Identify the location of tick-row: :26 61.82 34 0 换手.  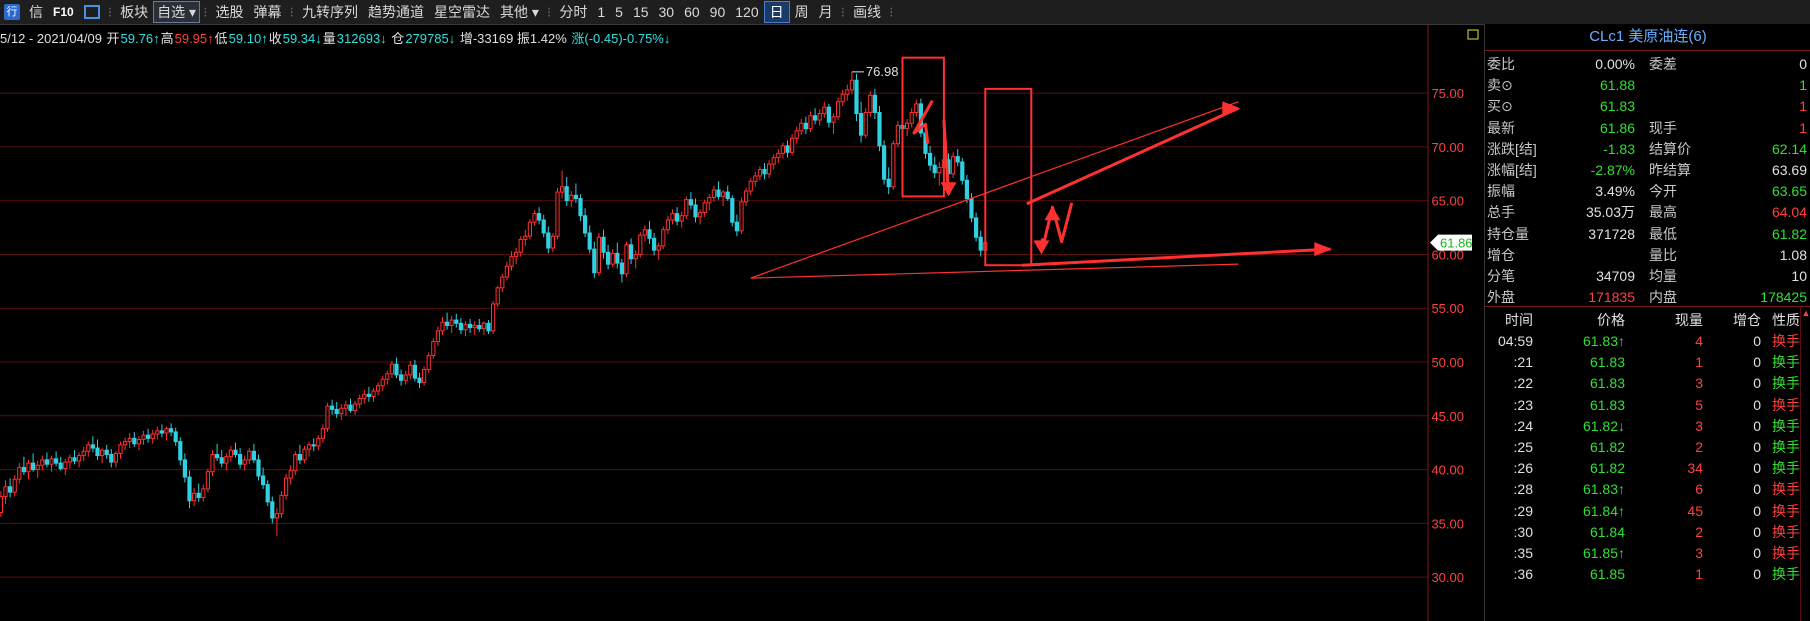
(1647, 468).